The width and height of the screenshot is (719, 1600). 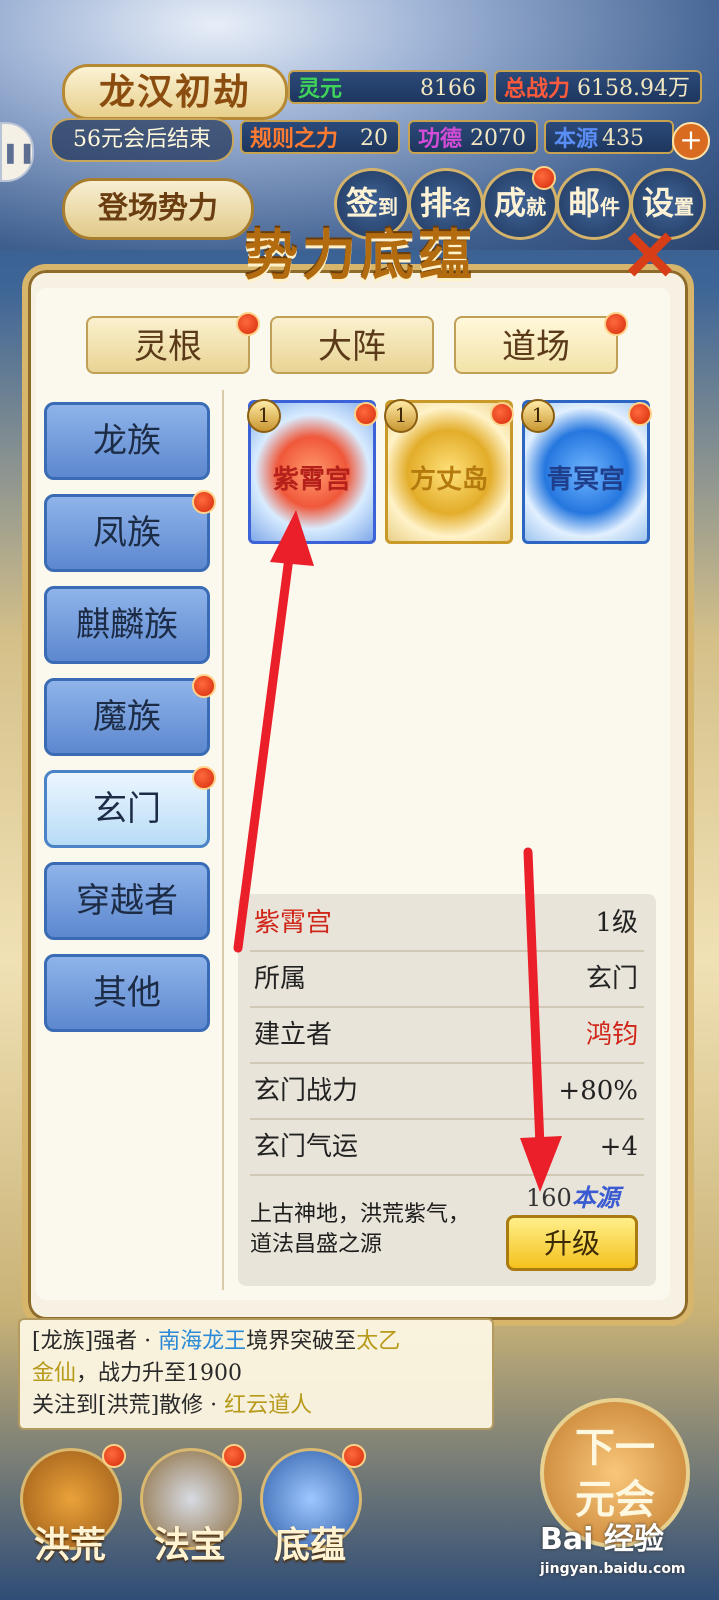 What do you see at coordinates (168, 345) in the screenshot?
I see `tab-linggen: 灵根` at bounding box center [168, 345].